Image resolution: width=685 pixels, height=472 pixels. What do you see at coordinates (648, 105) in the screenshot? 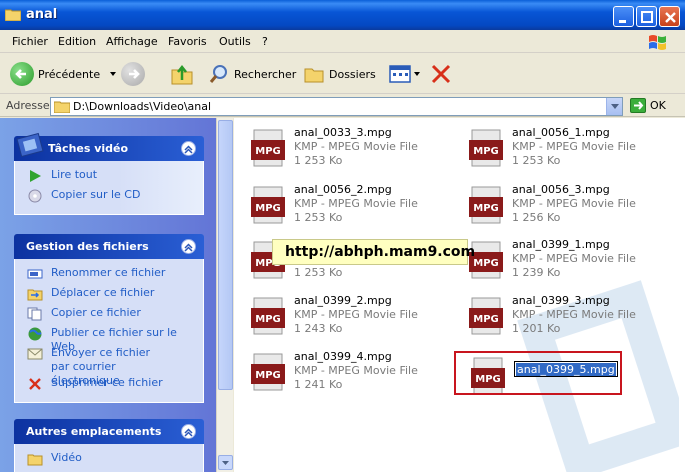
I see `go-button: OK` at bounding box center [648, 105].